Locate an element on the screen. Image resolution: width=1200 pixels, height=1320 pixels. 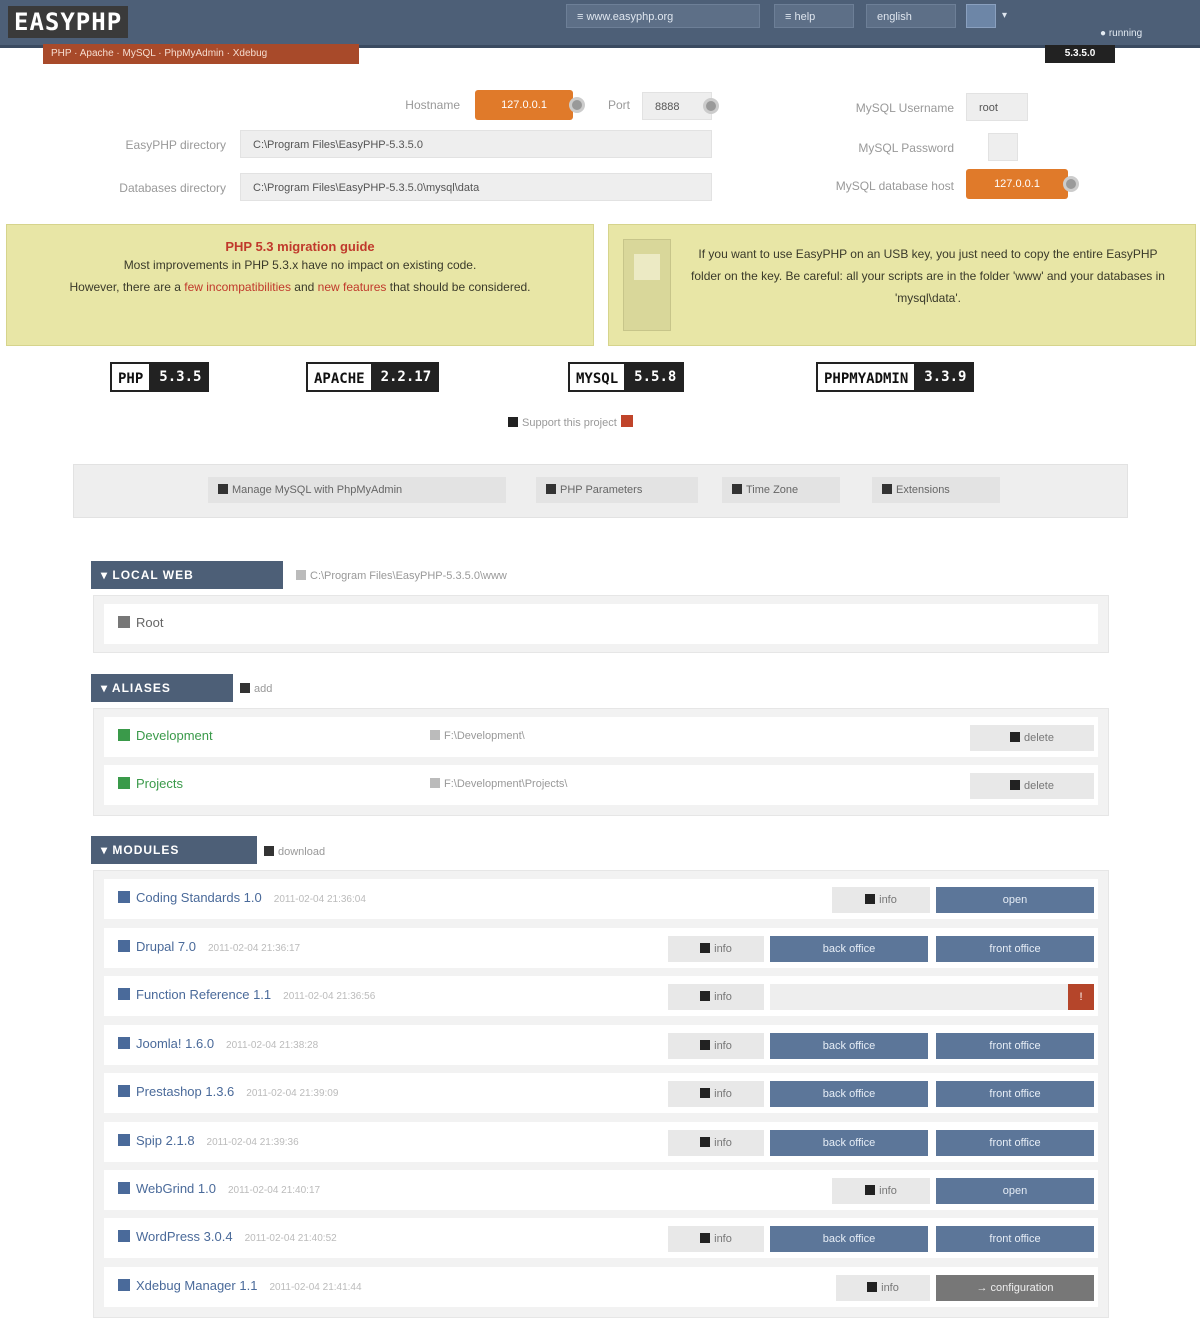
support-label: Support this project is located at coordinates (569, 423).